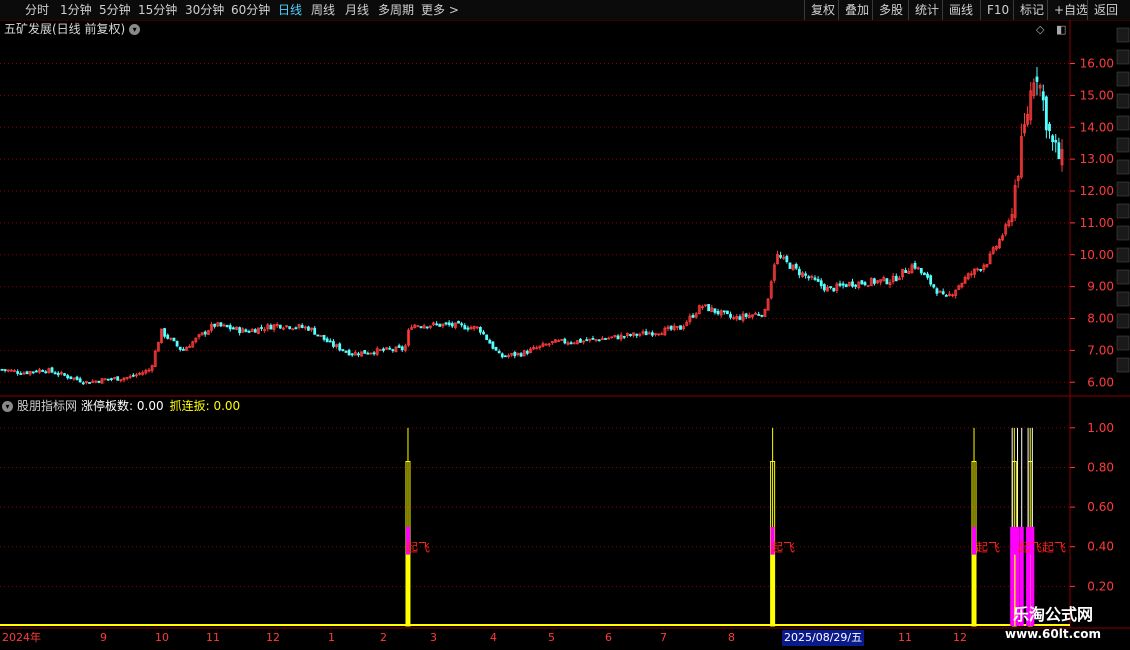 The width and height of the screenshot is (1130, 650). Describe the element at coordinates (47, 406) in the screenshot. I see `indicator-name: 股朋指标网` at that location.